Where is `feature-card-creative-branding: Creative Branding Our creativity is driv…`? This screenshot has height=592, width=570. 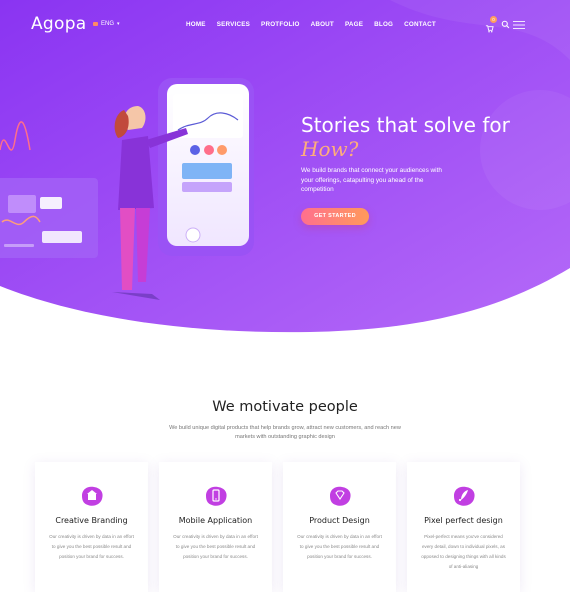
feature-card-creative-branding: Creative Branding Our creativity is driv… is located at coordinates (91, 527).